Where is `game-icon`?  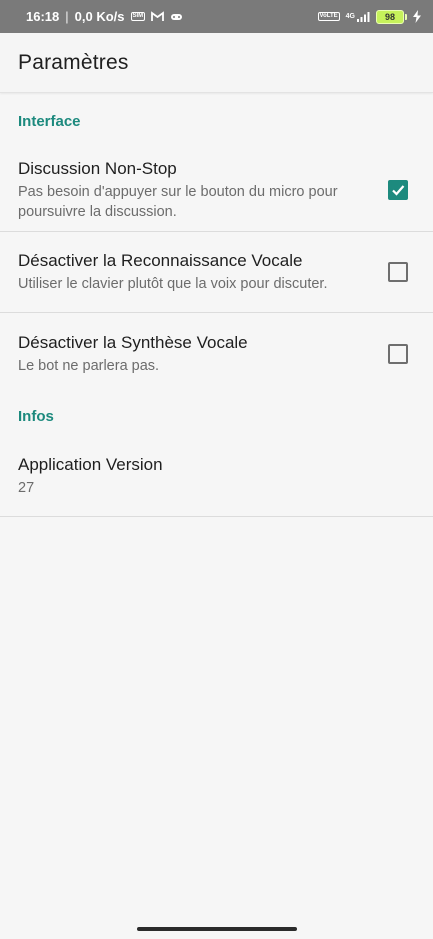
game-icon is located at coordinates (176, 16).